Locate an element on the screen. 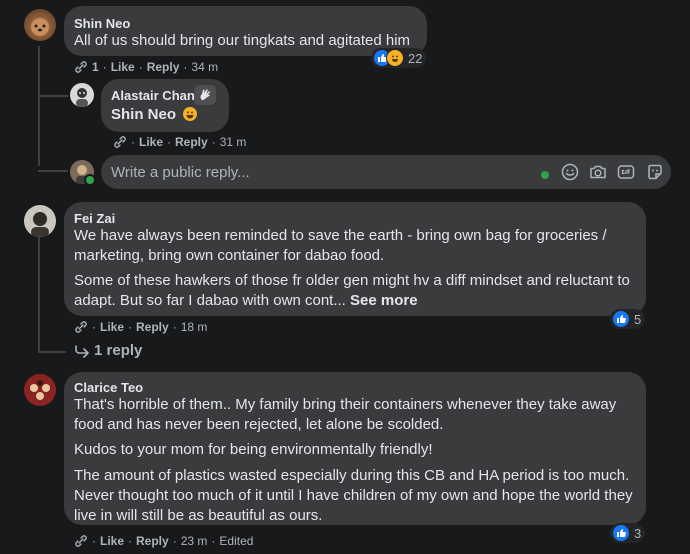 The height and width of the screenshot is (554, 690). comment-author: Shin Neo is located at coordinates (102, 23).